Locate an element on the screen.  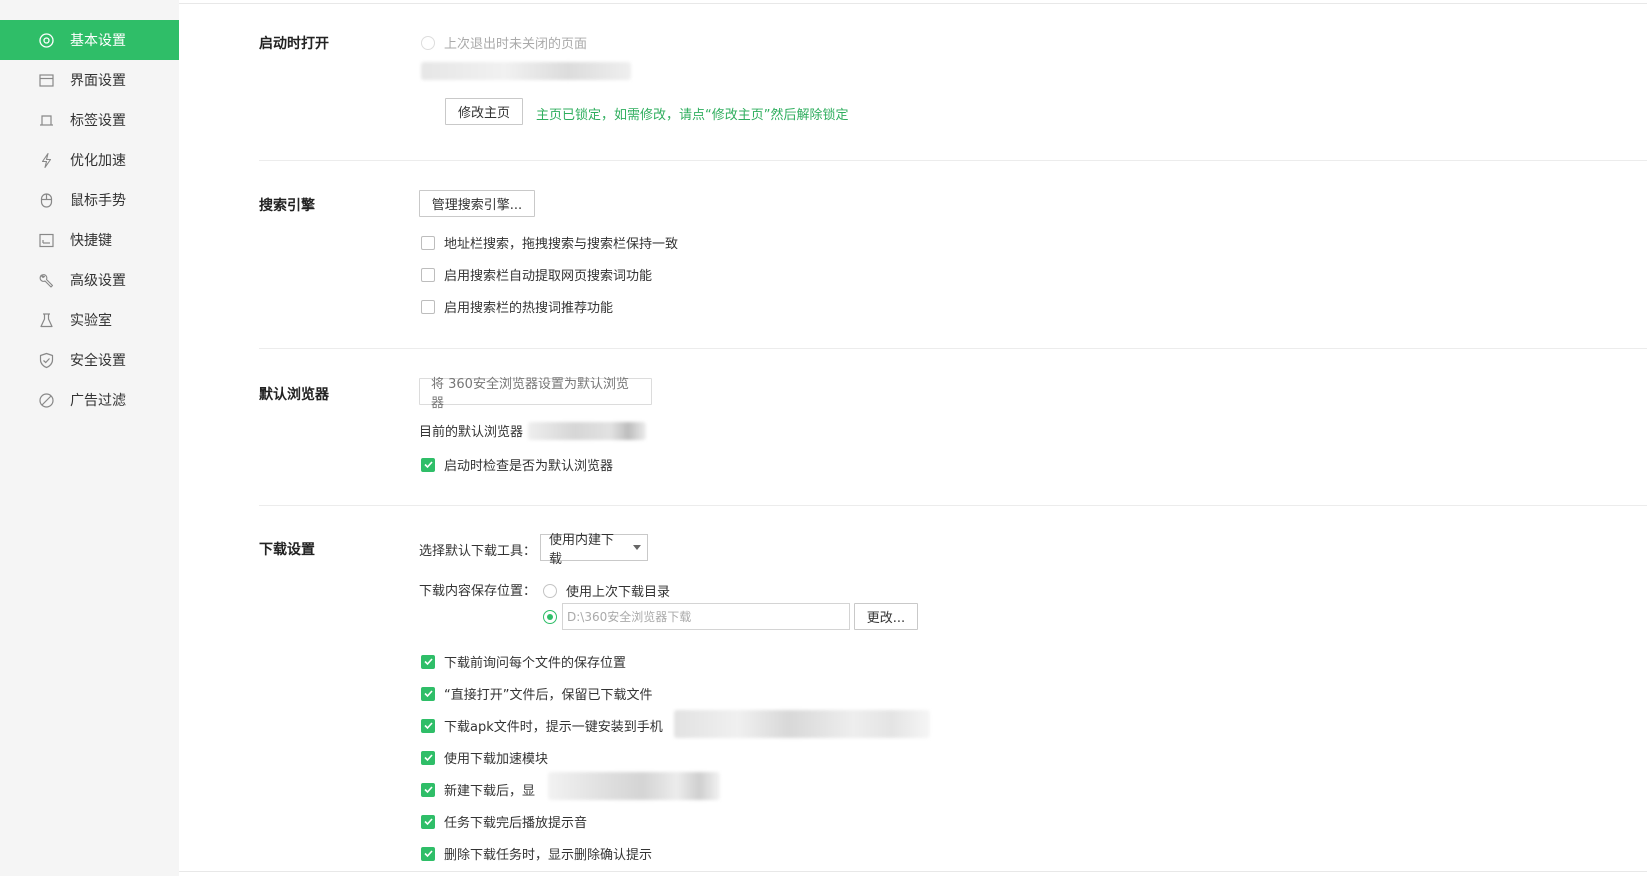
redacted-homepage is located at coordinates (526, 71).